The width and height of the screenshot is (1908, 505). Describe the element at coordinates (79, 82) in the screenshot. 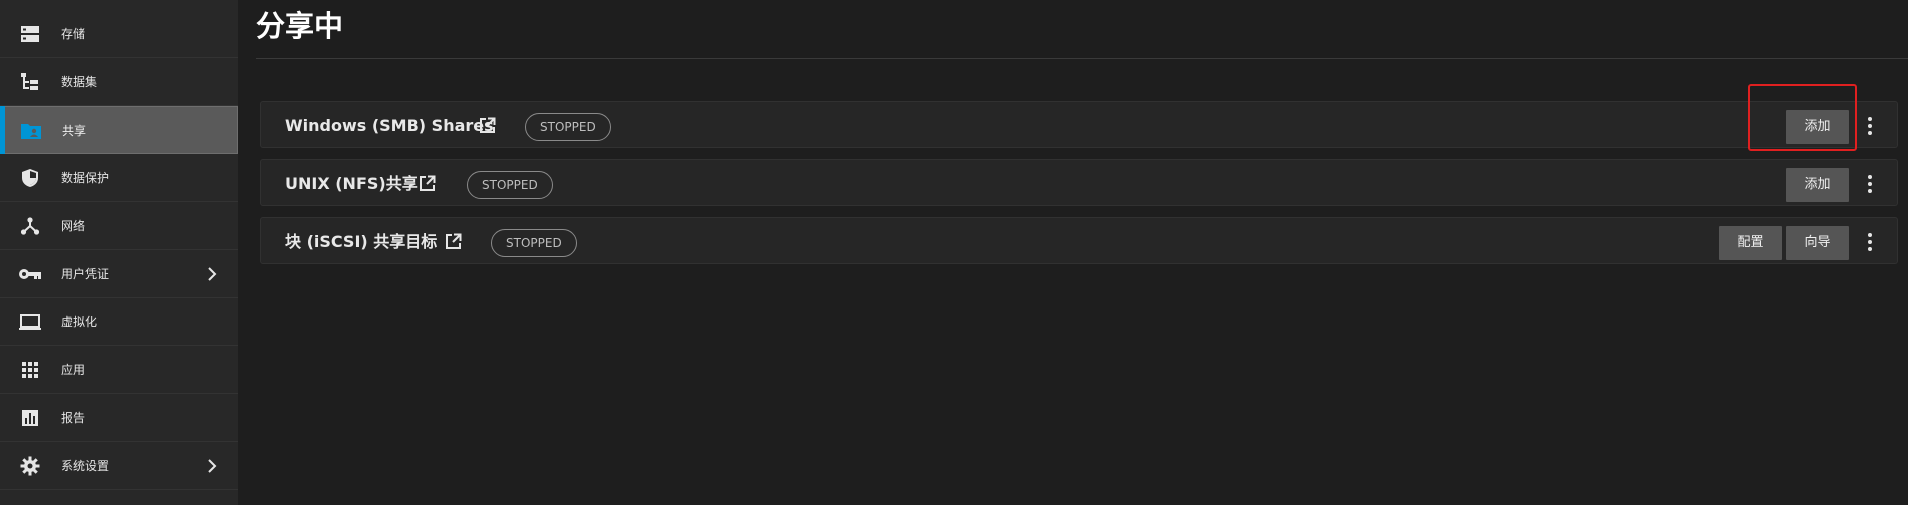

I see `sidebar-item-label: 数据集` at that location.